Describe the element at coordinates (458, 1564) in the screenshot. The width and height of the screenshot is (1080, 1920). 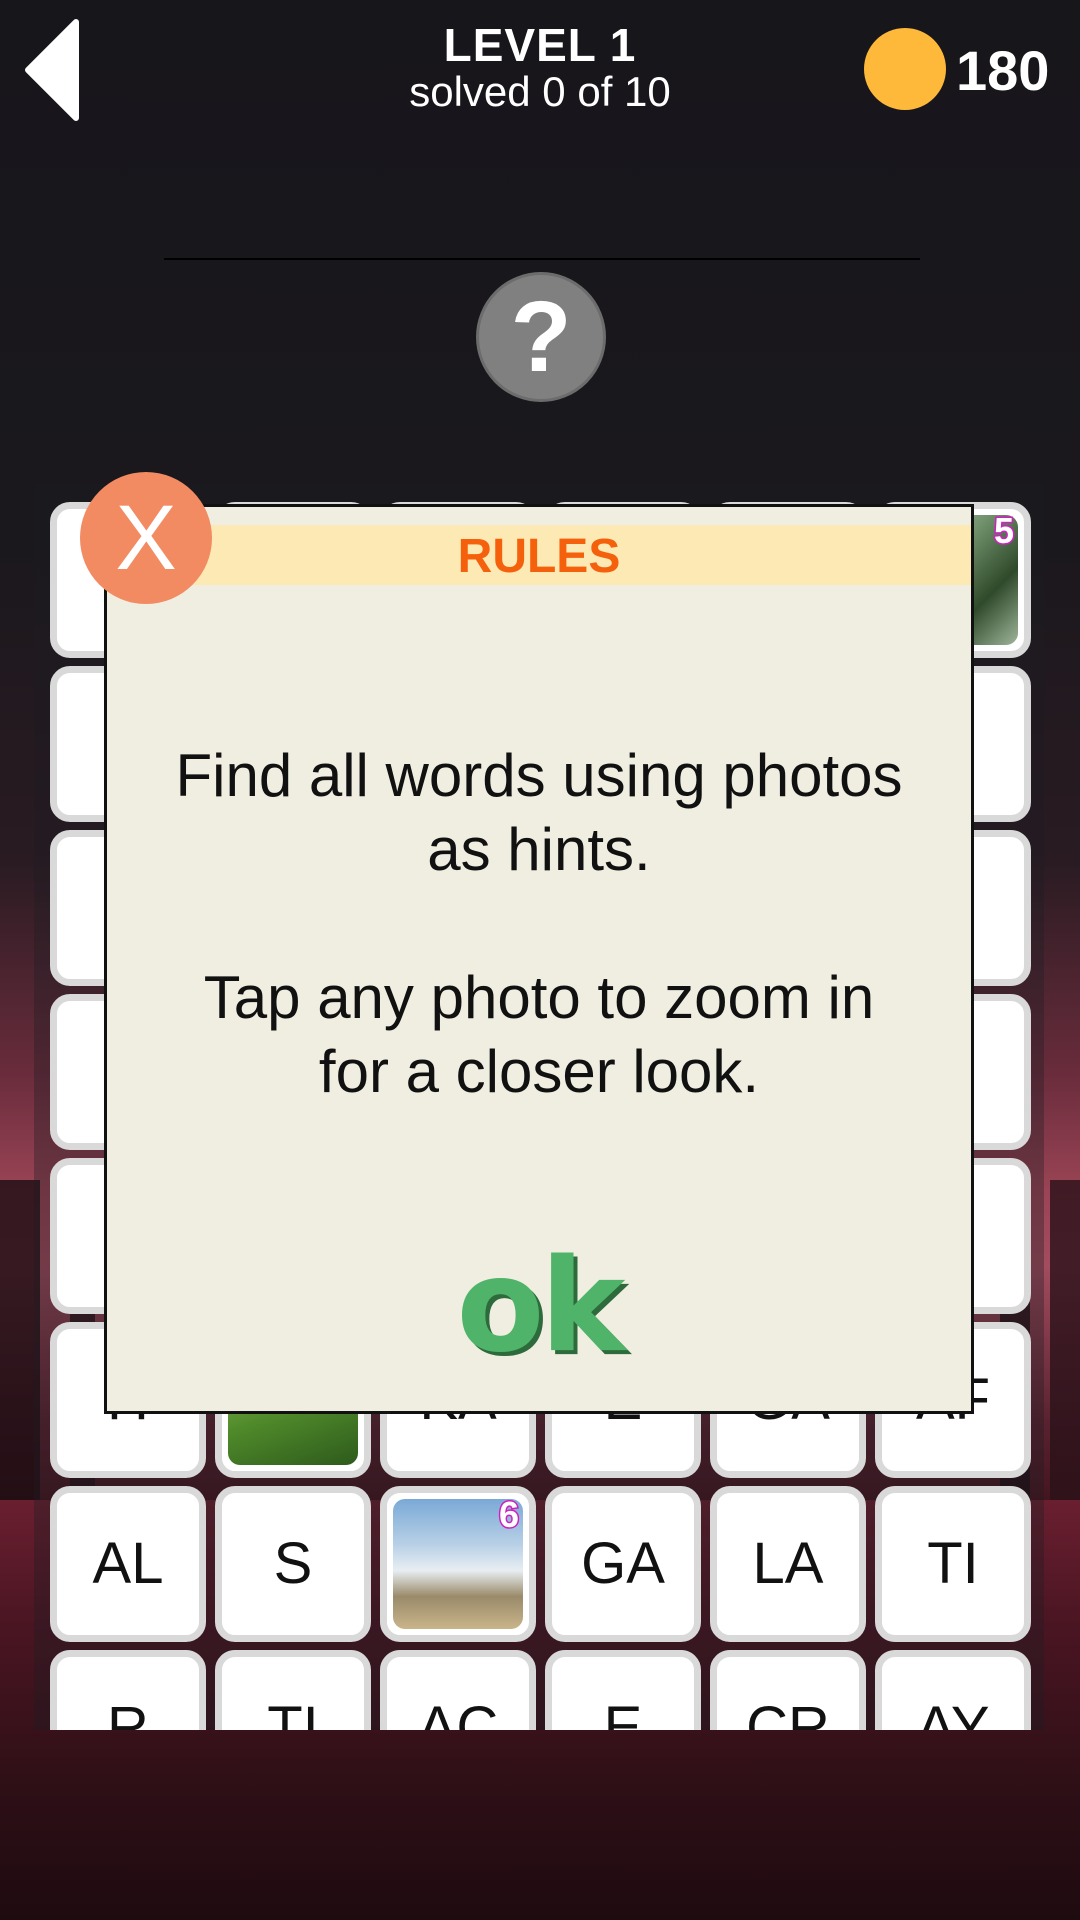
I see `photo-tile: 6` at that location.